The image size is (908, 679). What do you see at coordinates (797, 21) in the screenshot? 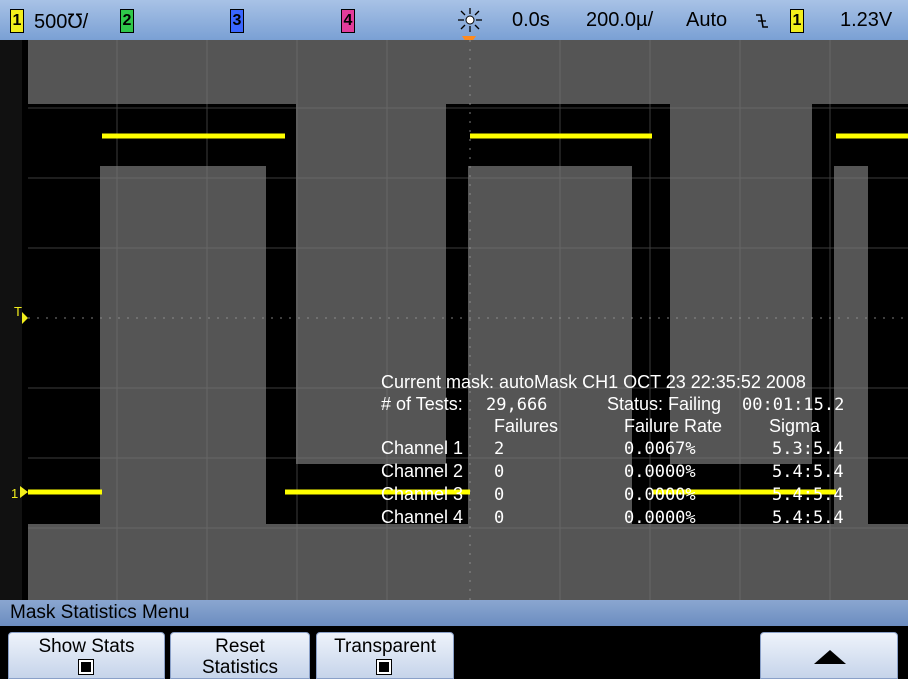
I see `trigger-source-badge: 1` at bounding box center [797, 21].